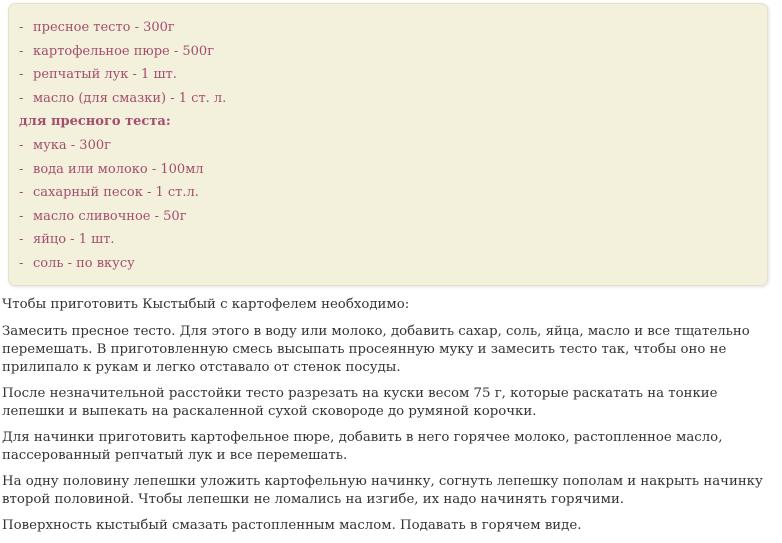 The image size is (782, 543). I want to click on ingredient-text: масло (для смазки) - 1 ст. л., so click(130, 98).